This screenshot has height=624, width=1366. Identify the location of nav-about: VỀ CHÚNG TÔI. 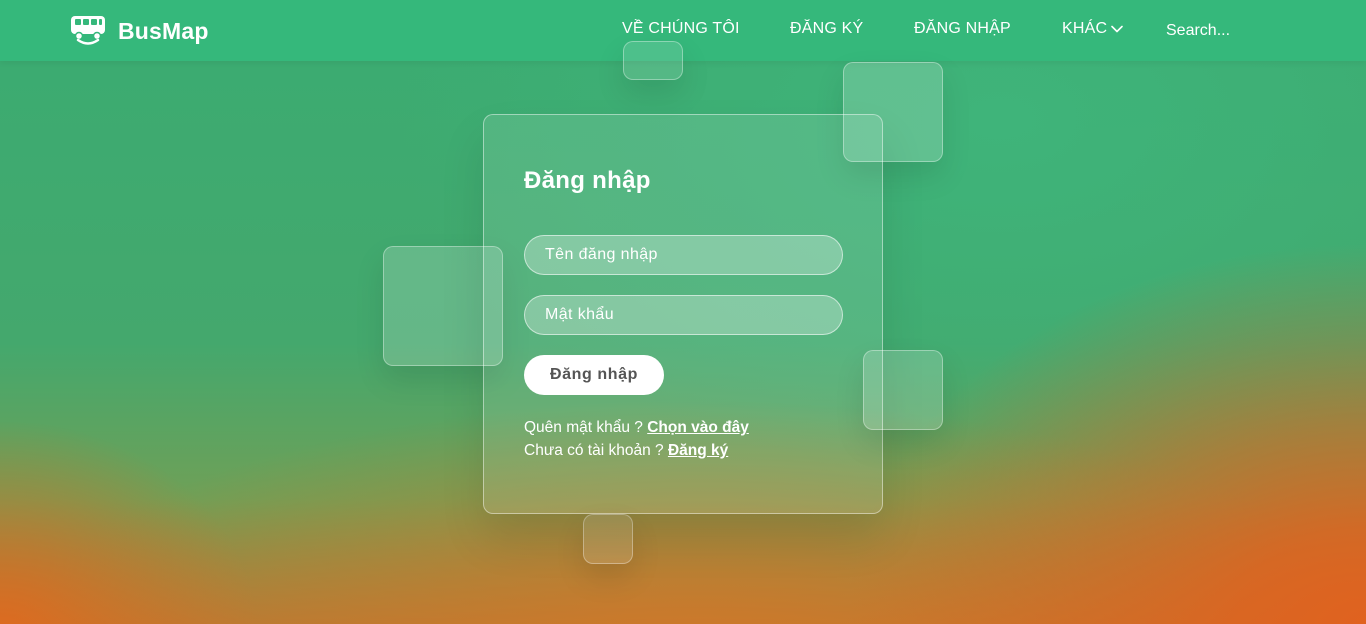
(681, 29).